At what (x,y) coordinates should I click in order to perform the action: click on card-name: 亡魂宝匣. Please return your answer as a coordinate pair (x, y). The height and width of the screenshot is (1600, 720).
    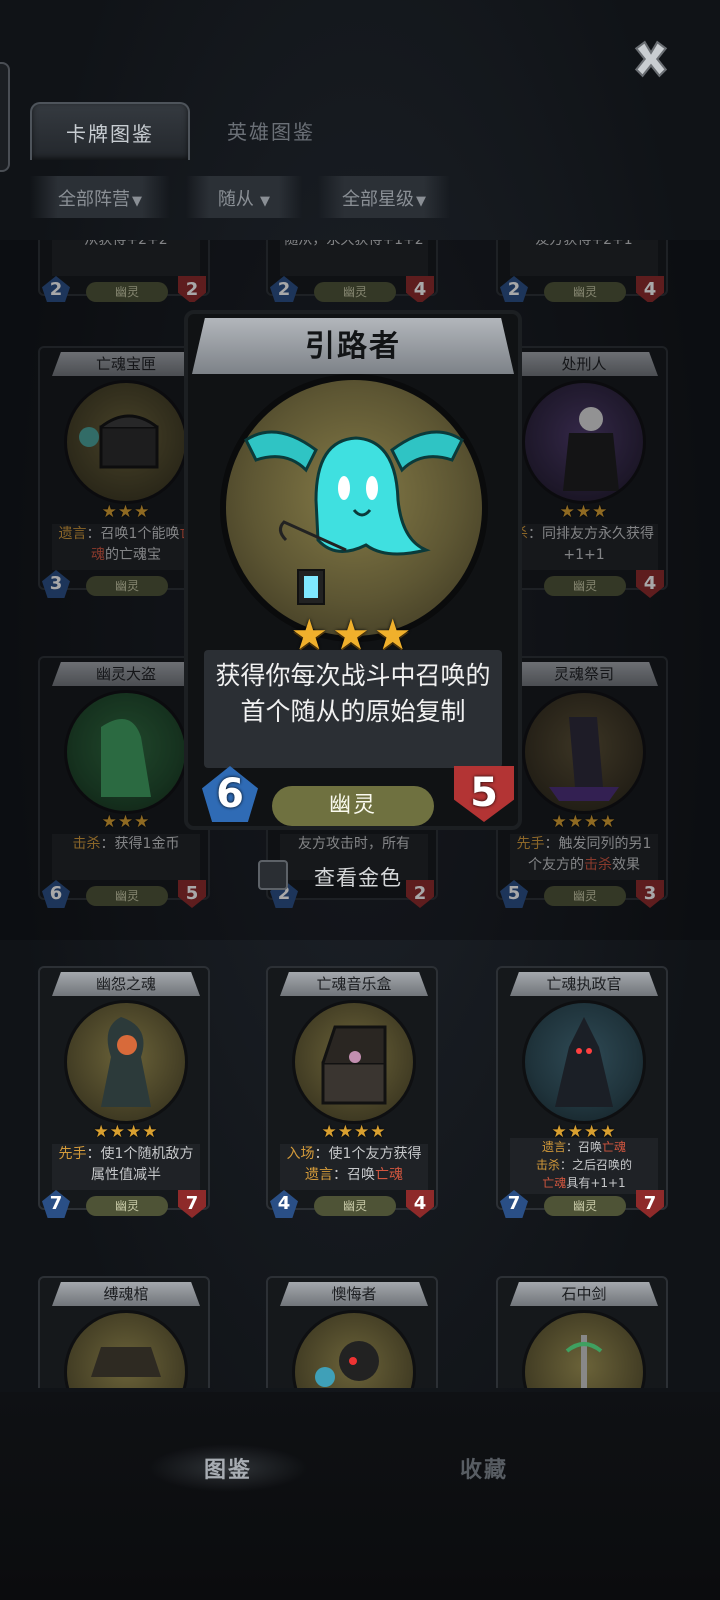
    Looking at the image, I should click on (126, 364).